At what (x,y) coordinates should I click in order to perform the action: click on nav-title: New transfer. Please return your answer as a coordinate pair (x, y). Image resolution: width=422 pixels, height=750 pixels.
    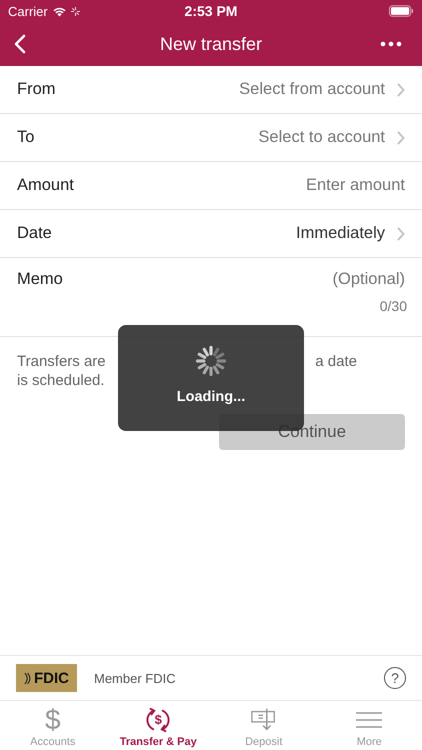
    Looking at the image, I should click on (211, 44).